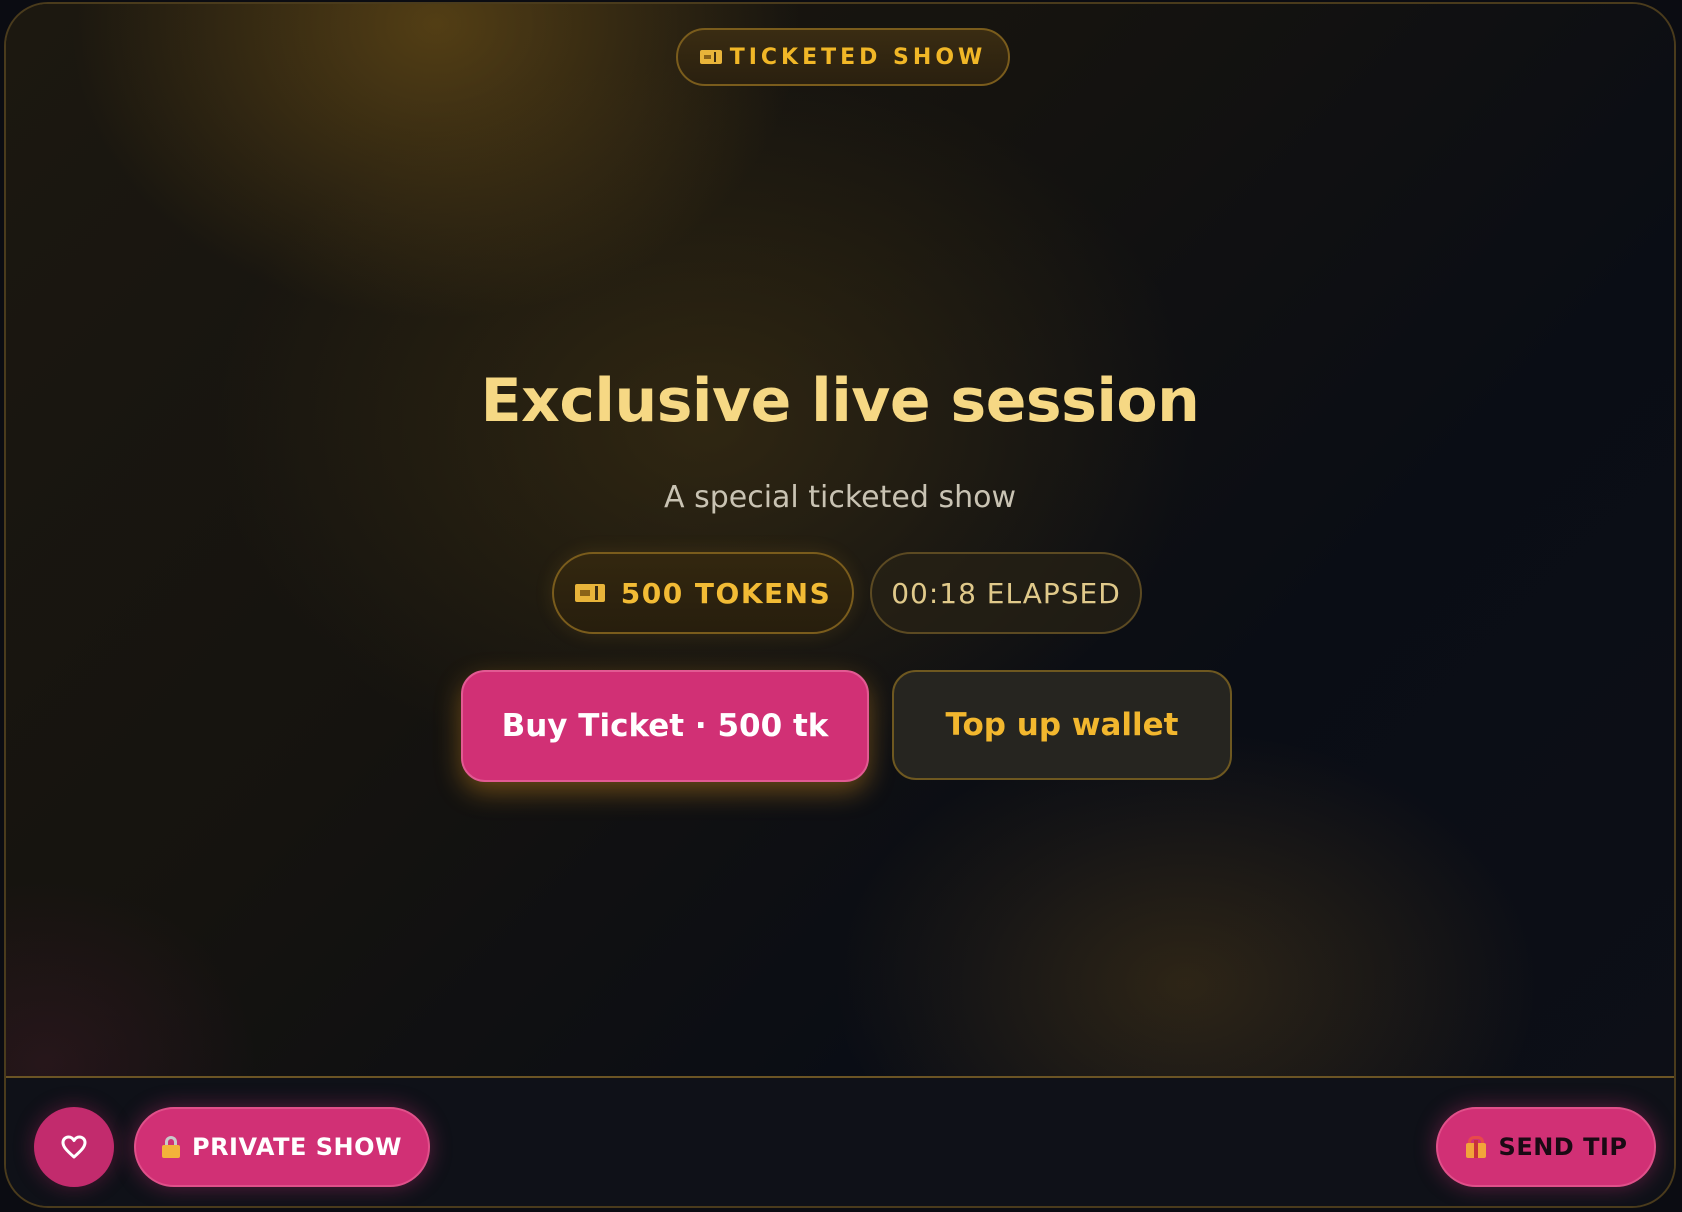 This screenshot has width=1682, height=1212. I want to click on elapsed-time-label: 00:18 ELAPSED, so click(1006, 593).